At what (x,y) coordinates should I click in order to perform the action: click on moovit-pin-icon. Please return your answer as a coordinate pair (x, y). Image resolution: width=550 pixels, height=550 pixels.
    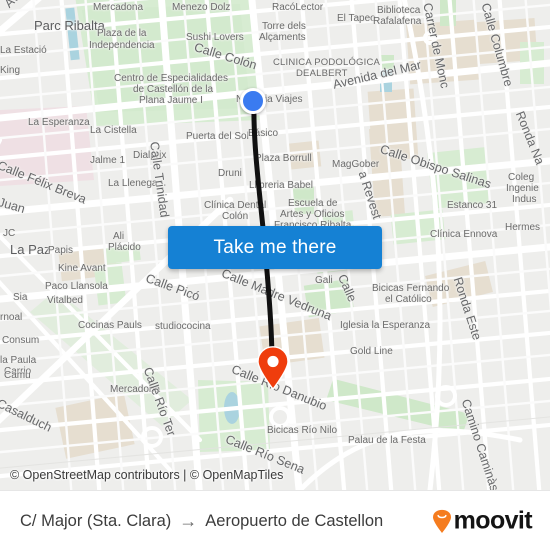
    Looking at the image, I should click on (441, 521).